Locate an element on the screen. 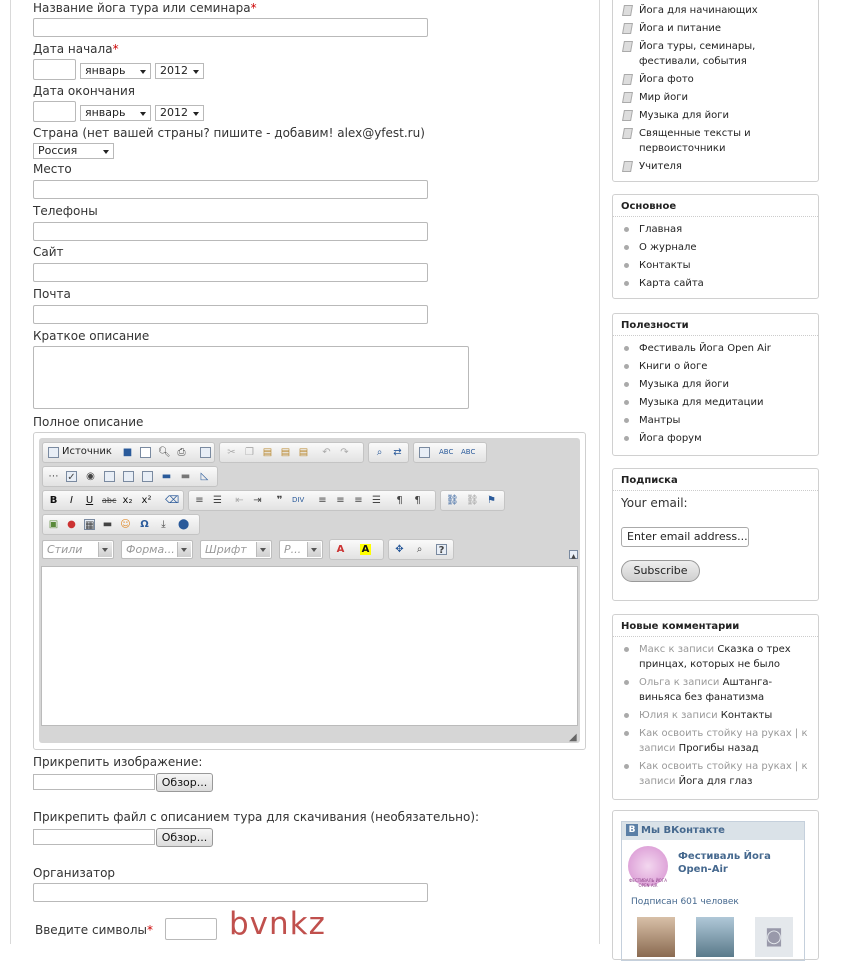 Image resolution: width=842 pixels, height=961 pixels. end-year-select: 2012 is located at coordinates (179, 113).